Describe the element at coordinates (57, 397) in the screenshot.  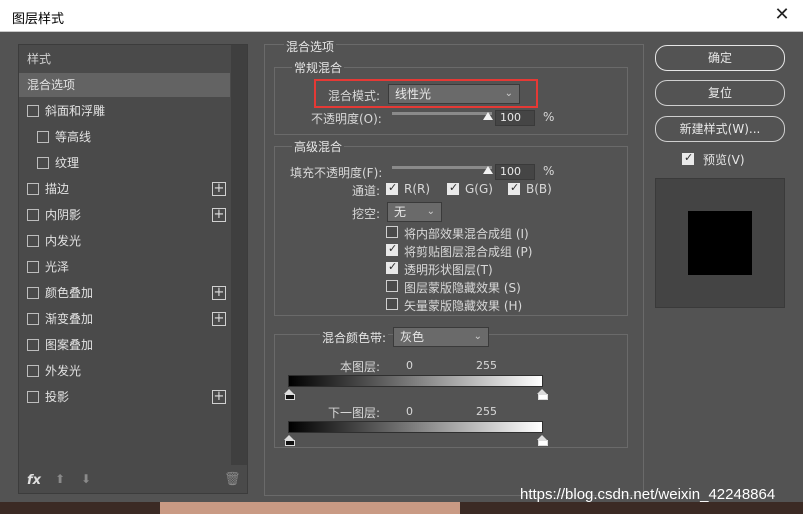
I see `style-item-label: 投影` at that location.